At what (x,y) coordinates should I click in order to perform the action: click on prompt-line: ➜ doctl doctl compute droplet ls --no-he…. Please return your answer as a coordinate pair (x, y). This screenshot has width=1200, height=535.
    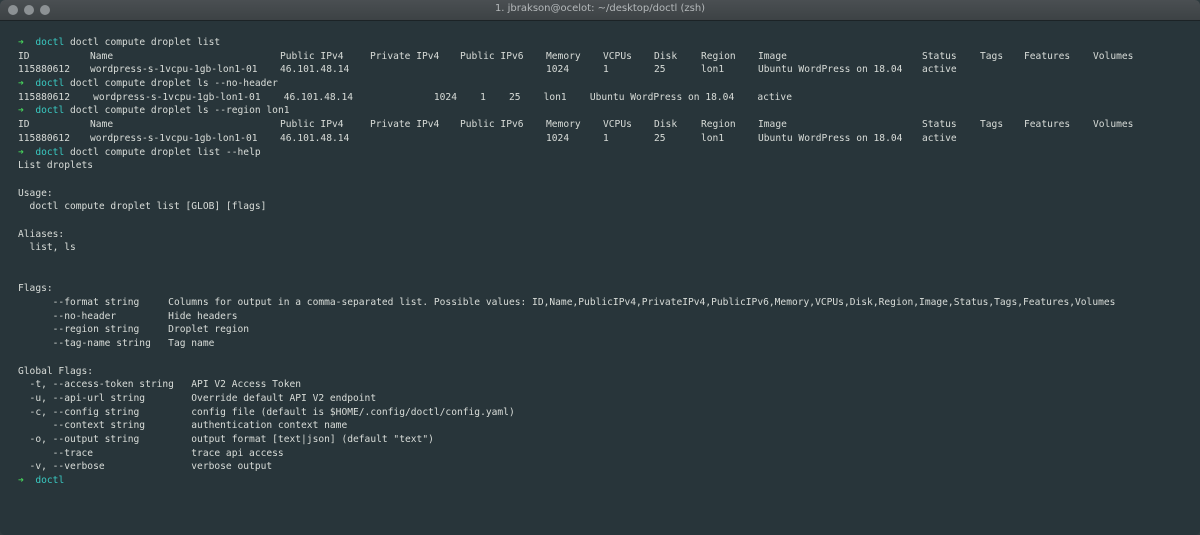
    Looking at the image, I should click on (604, 84).